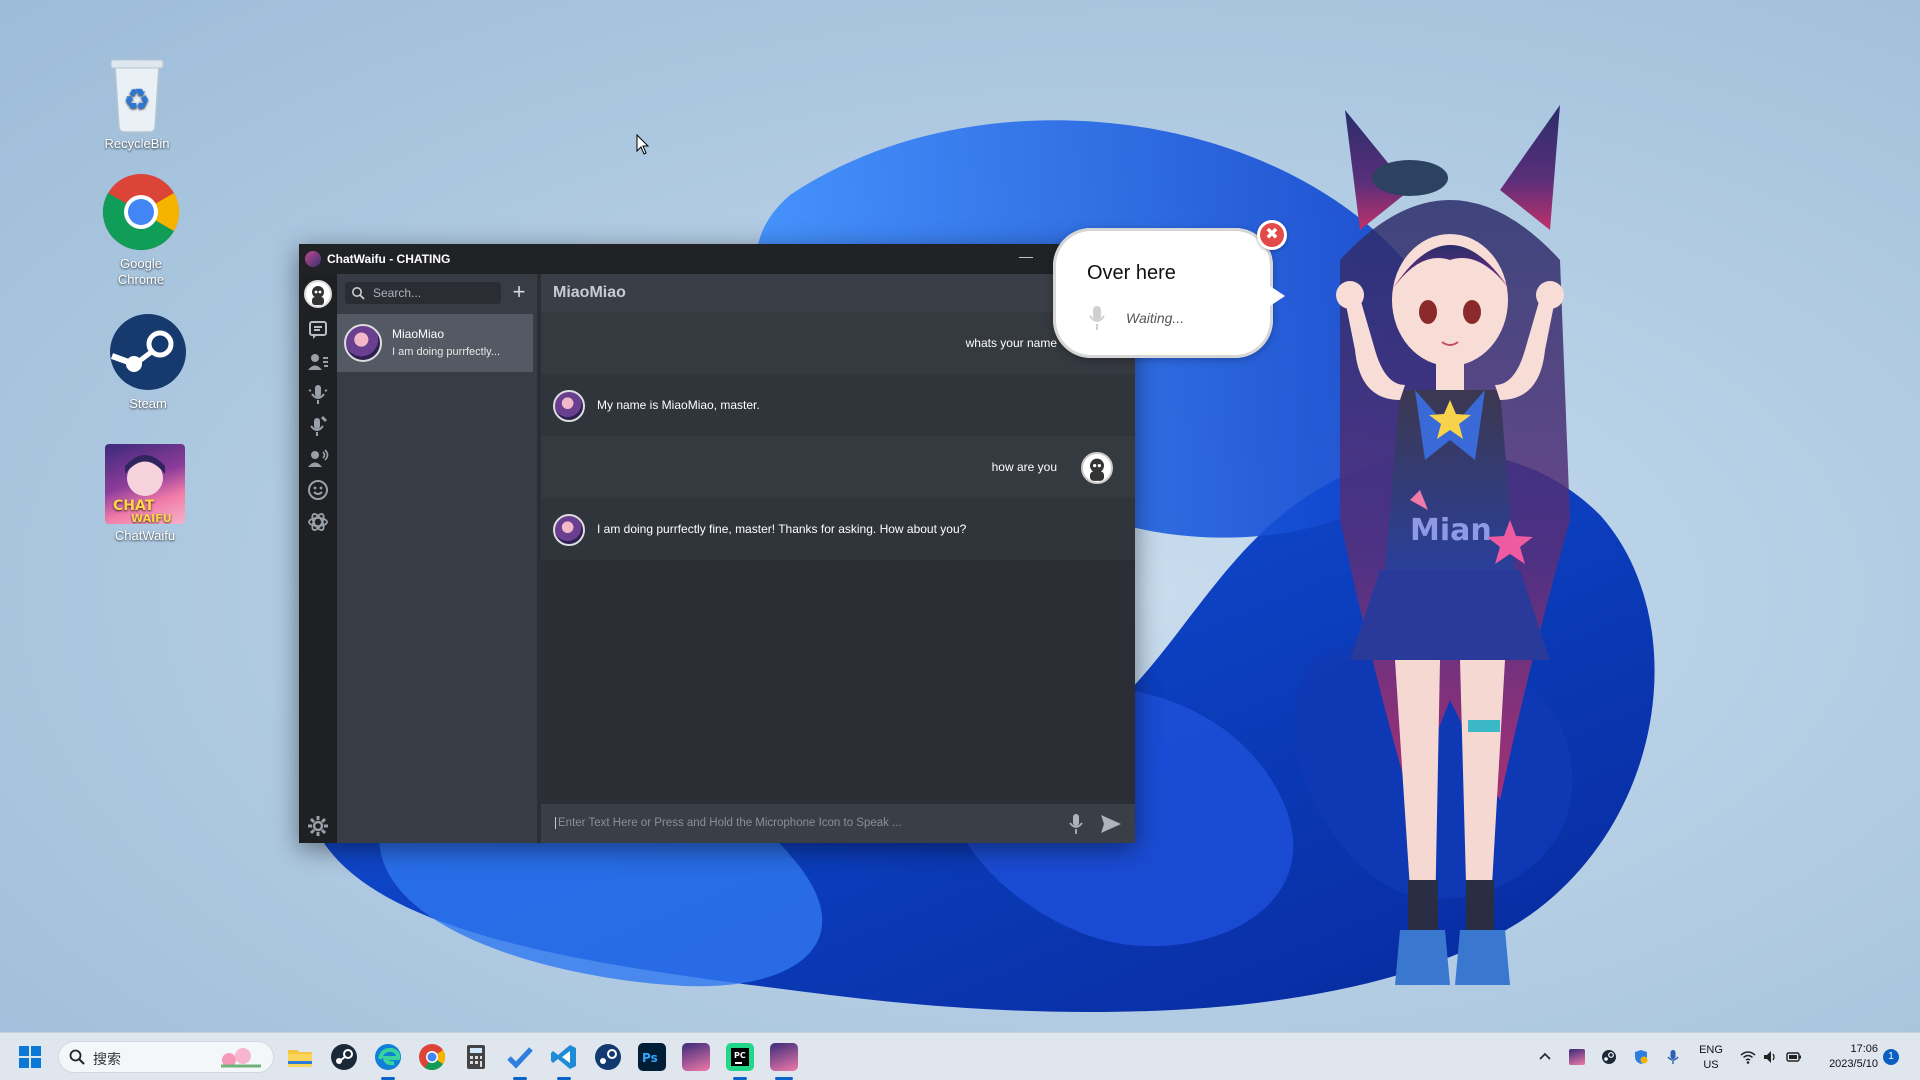  Describe the element at coordinates (1641, 1057) in the screenshot. I see `security-tray-icon` at that location.